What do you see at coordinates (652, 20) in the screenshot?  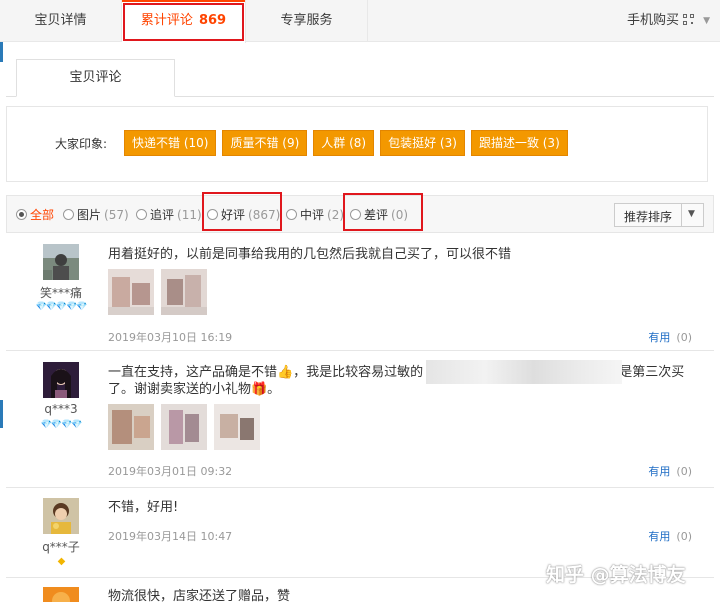 I see `mobile-buy-label: 手机购买` at bounding box center [652, 20].